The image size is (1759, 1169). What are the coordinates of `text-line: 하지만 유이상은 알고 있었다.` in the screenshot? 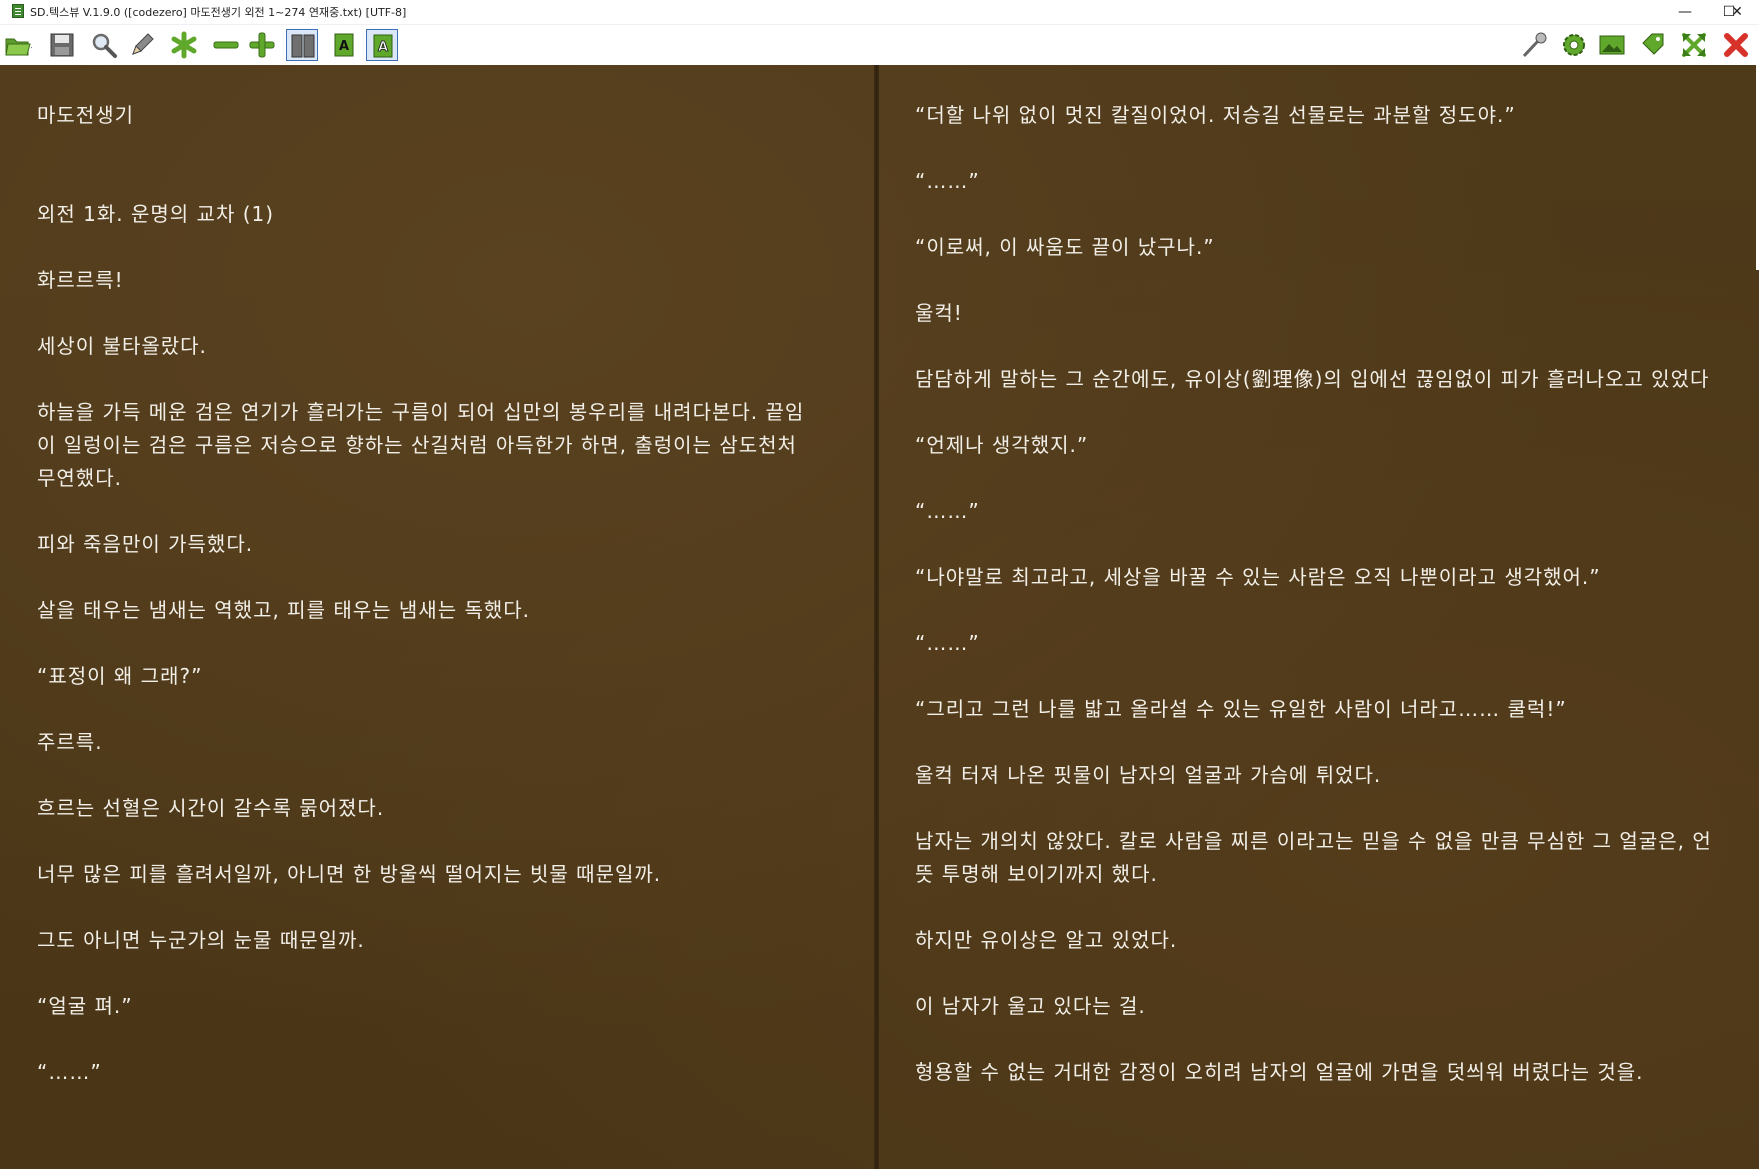 It's located at (1046, 940).